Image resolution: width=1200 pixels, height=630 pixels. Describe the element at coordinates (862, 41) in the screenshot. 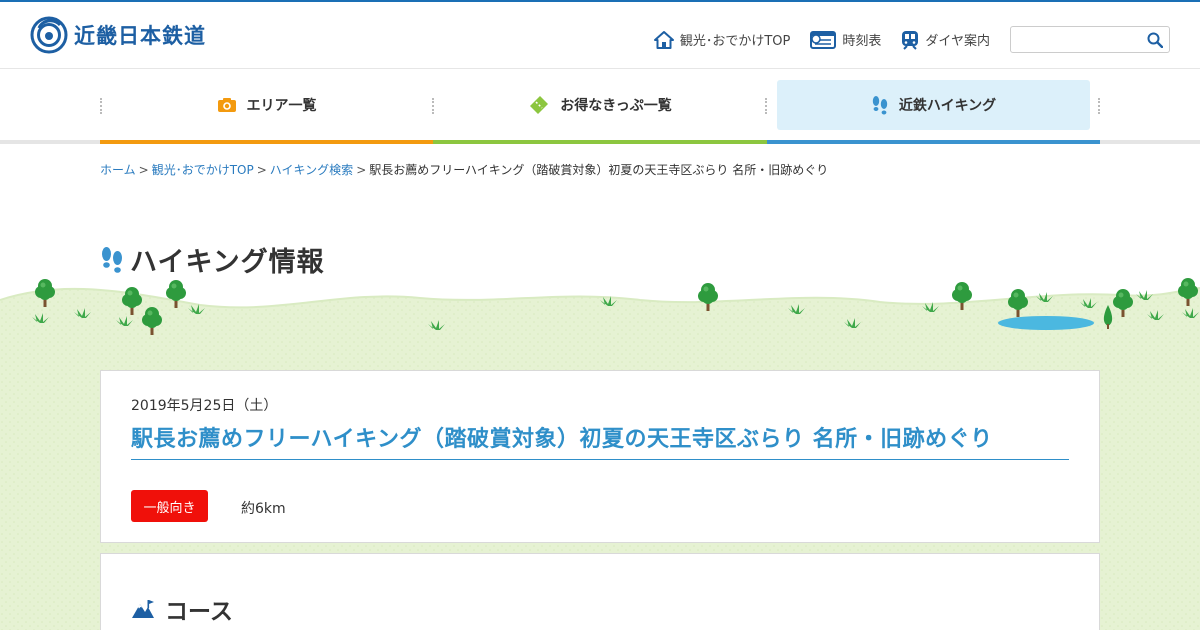

I see `util-link-label: 時刻表` at that location.